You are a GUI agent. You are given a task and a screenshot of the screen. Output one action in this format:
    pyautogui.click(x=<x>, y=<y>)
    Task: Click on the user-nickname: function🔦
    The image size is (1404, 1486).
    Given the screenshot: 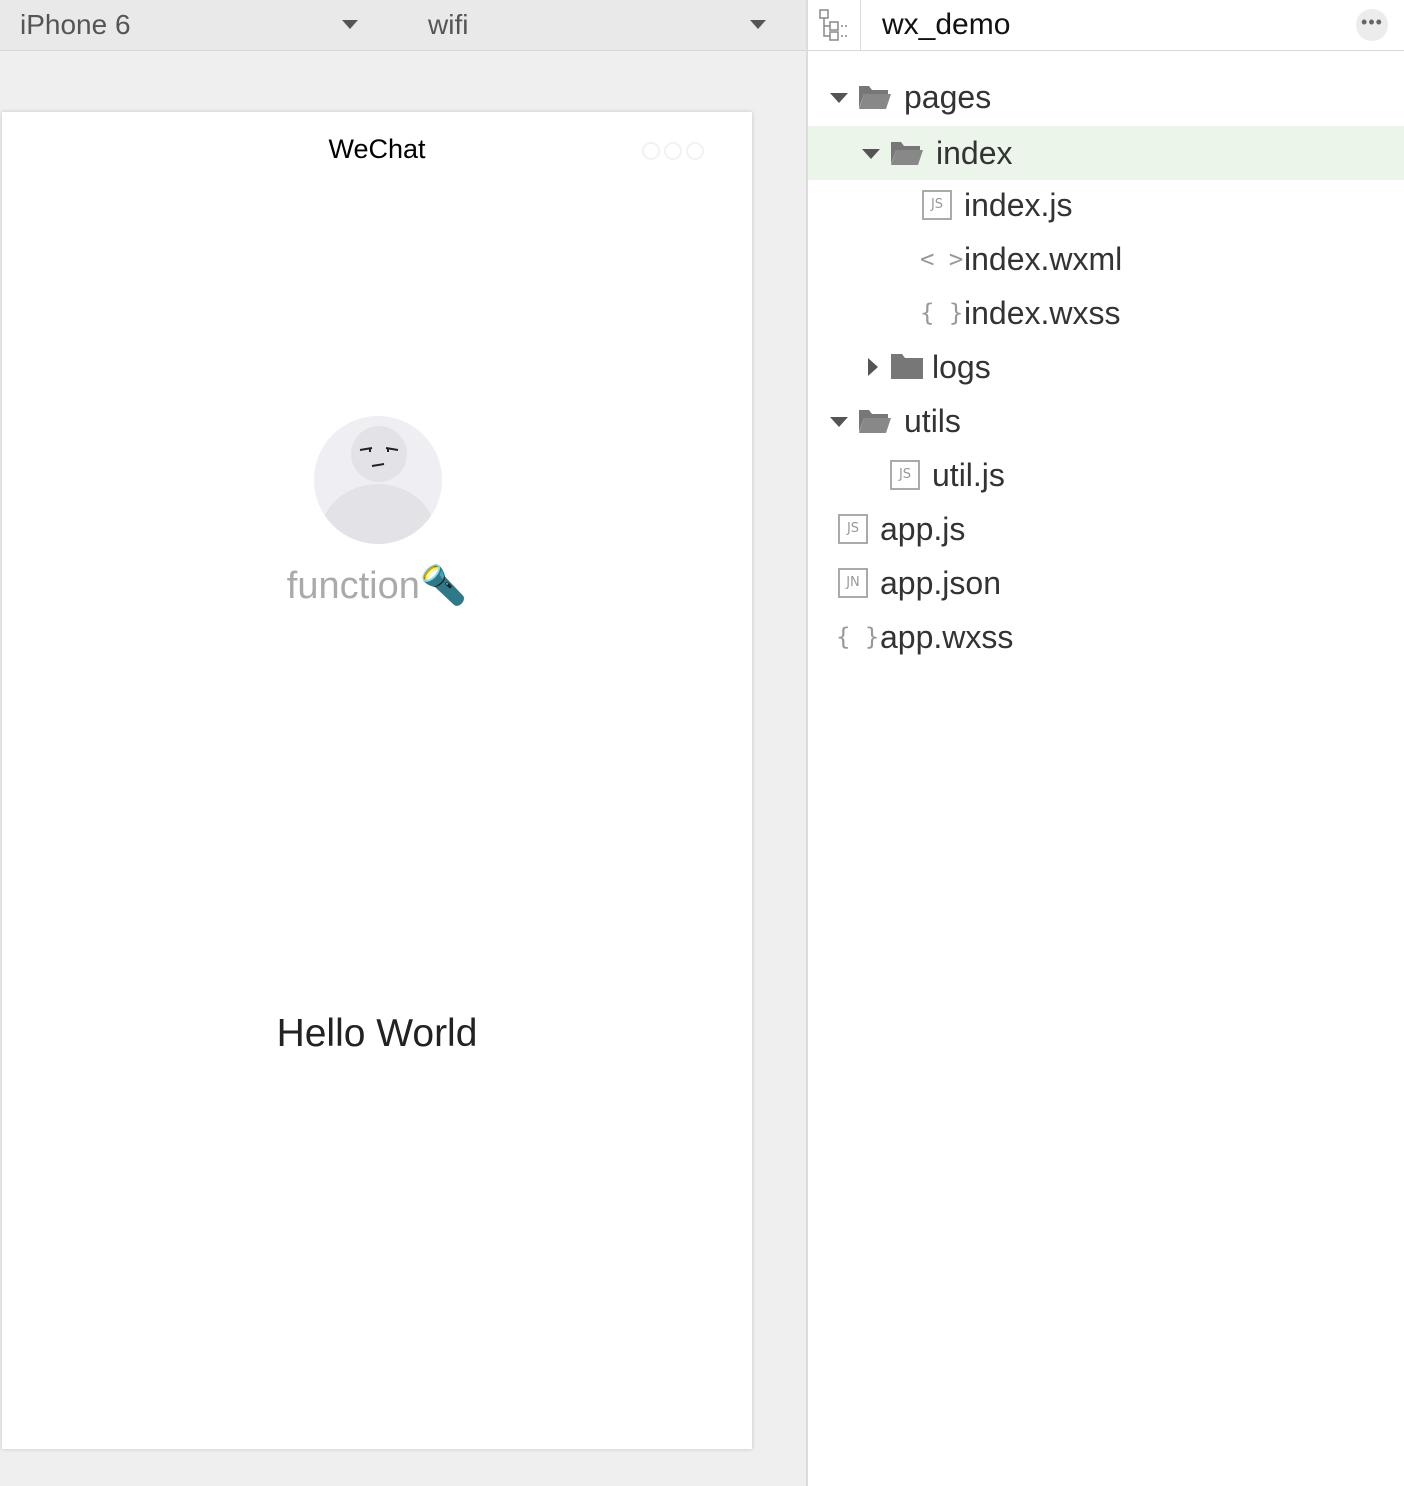 What is the action you would take?
    pyautogui.click(x=377, y=586)
    